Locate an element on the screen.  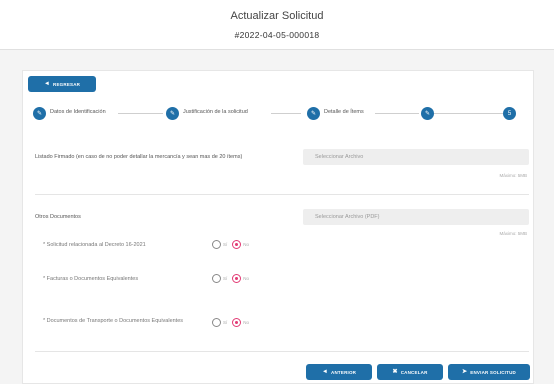
close-icon: ✖ is located at coordinates (395, 372).